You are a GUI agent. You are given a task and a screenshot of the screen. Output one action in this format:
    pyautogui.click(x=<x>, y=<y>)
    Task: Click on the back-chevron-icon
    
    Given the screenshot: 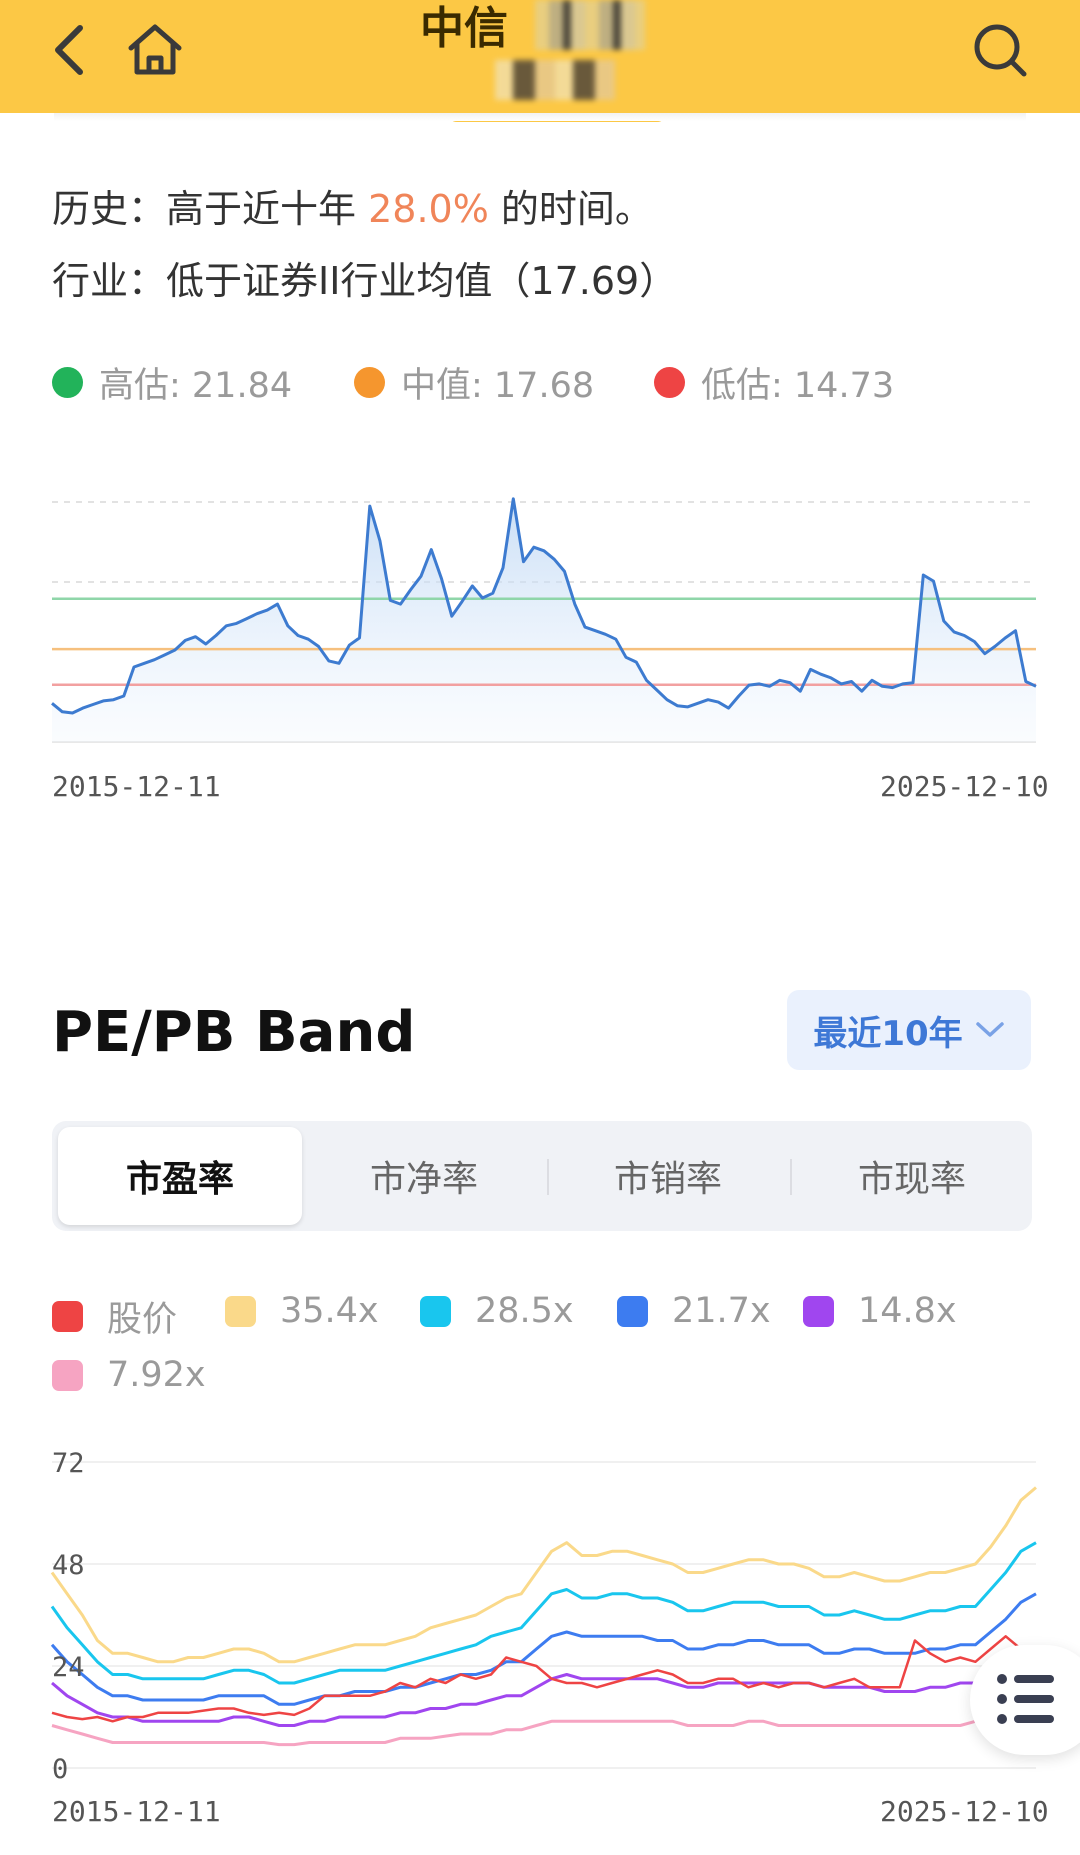 What is the action you would take?
    pyautogui.click(x=69, y=50)
    